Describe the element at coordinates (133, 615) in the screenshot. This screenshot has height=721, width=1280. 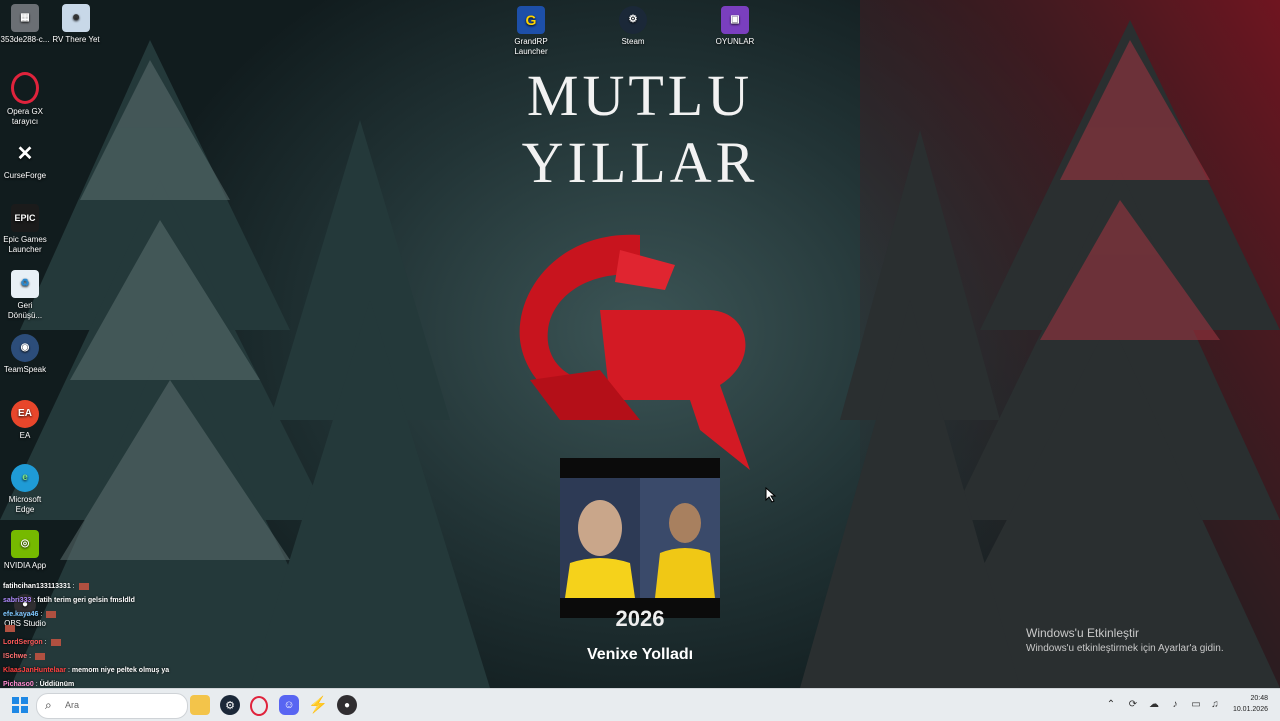
I see `chat-message: efe.kaya46 :` at that location.